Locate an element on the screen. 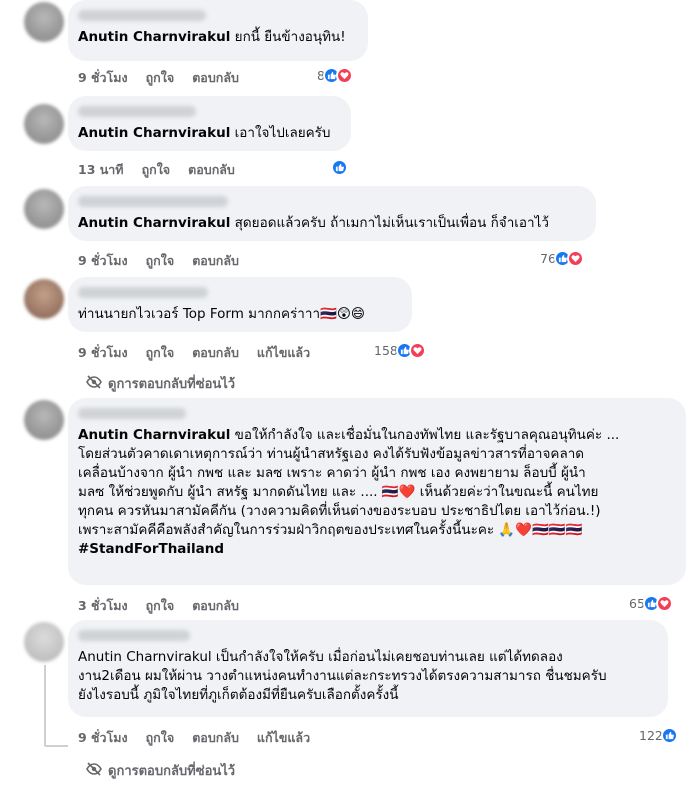 This screenshot has width=700, height=787. thread-line is located at coordinates (45, 705).